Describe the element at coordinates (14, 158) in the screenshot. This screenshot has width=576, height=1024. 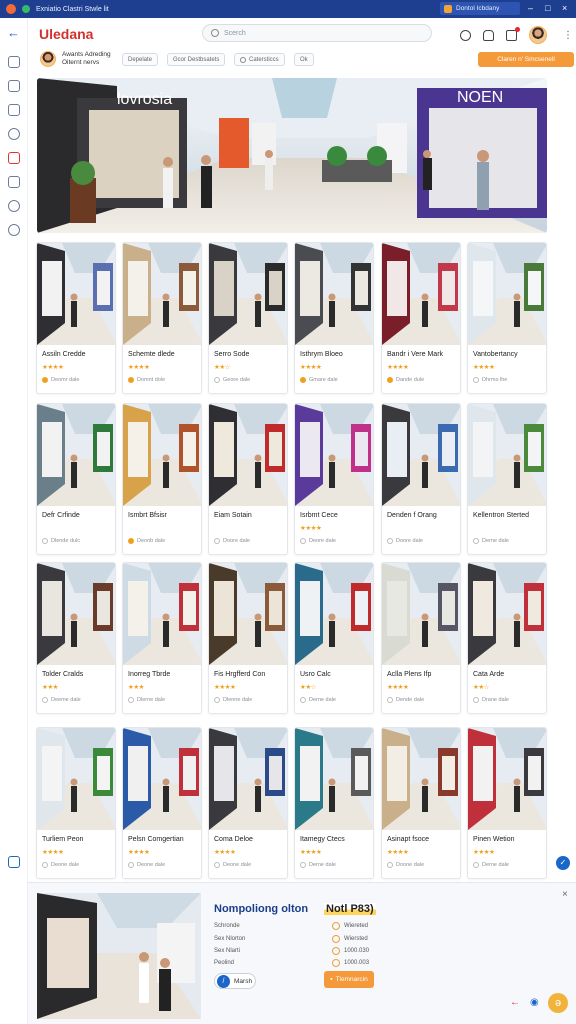
I see `alert-icon` at that location.